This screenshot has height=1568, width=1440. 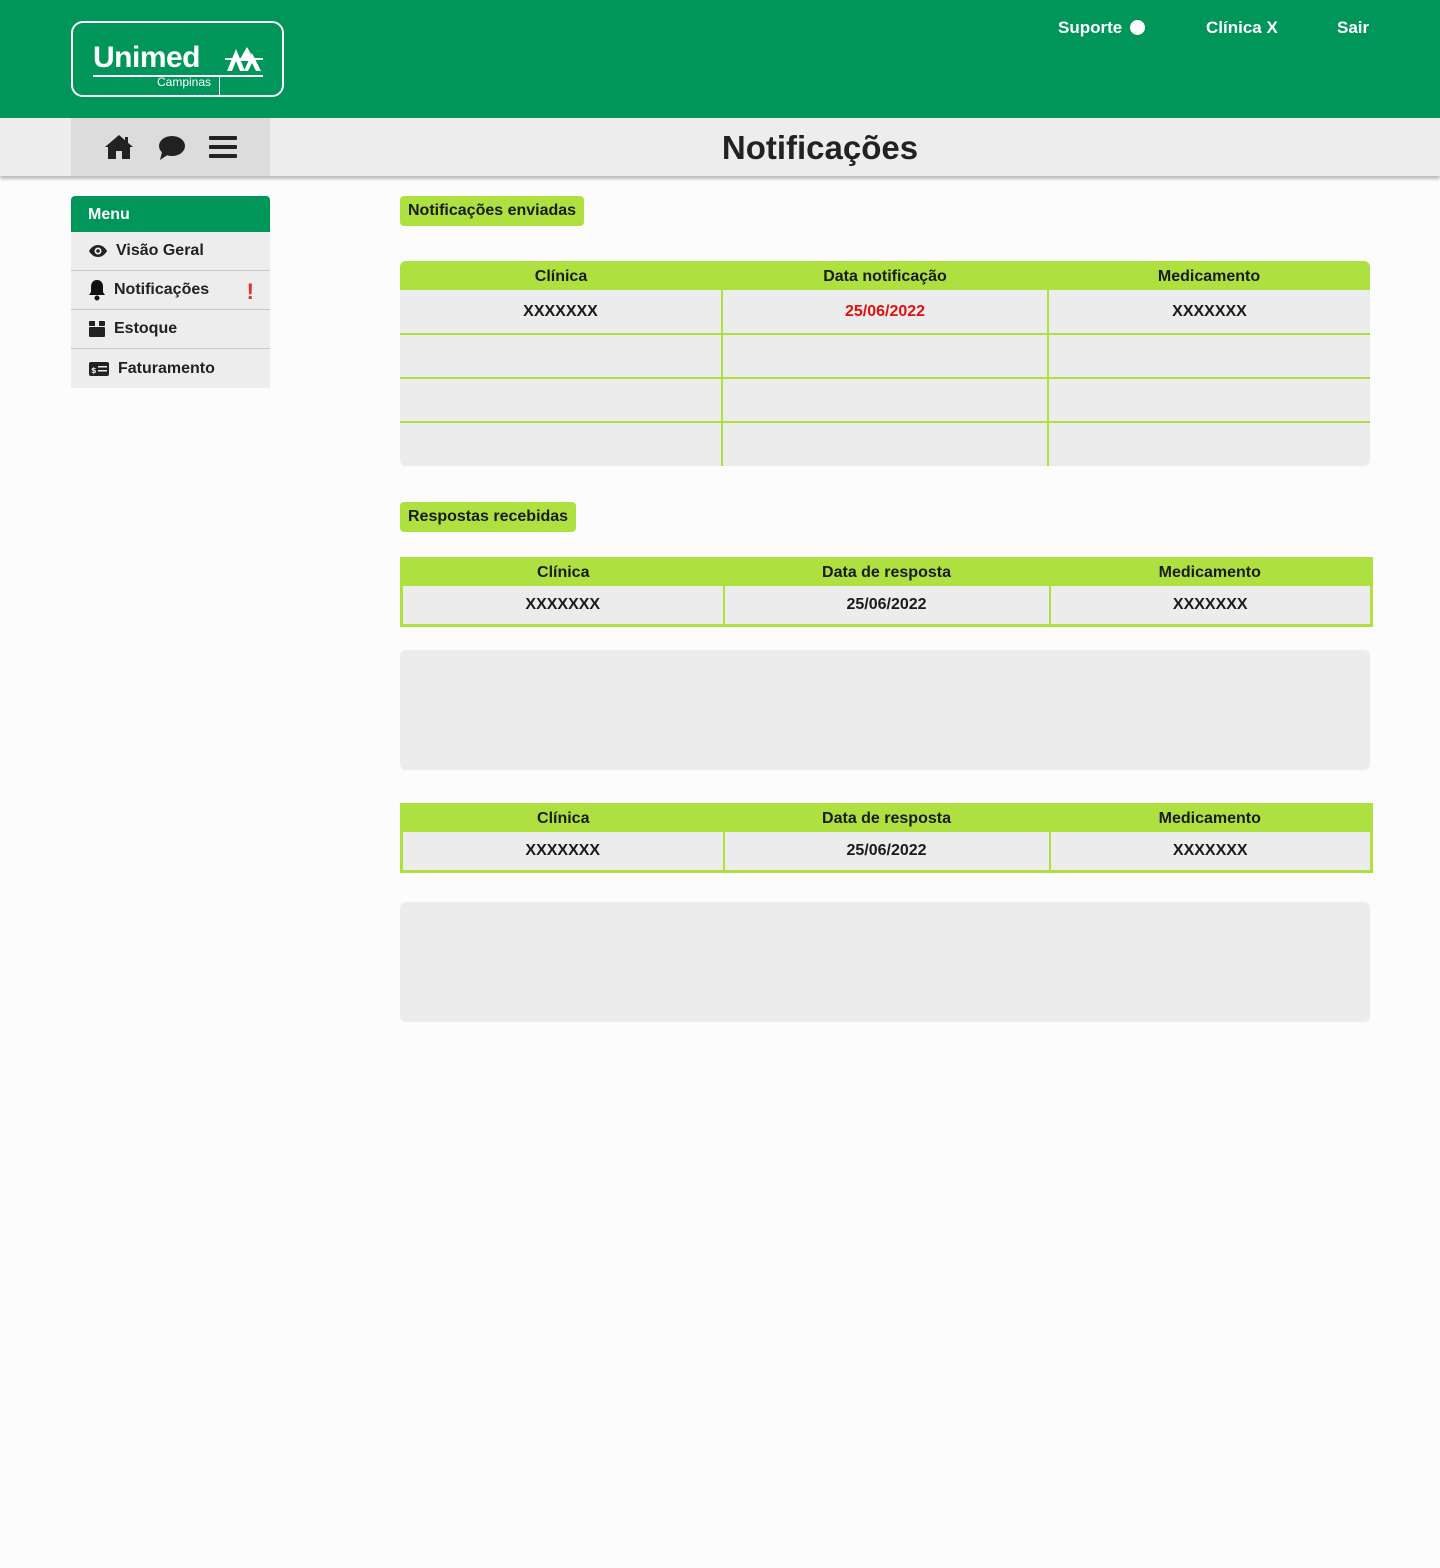 I want to click on unimed-tree-icon, so click(x=244, y=59).